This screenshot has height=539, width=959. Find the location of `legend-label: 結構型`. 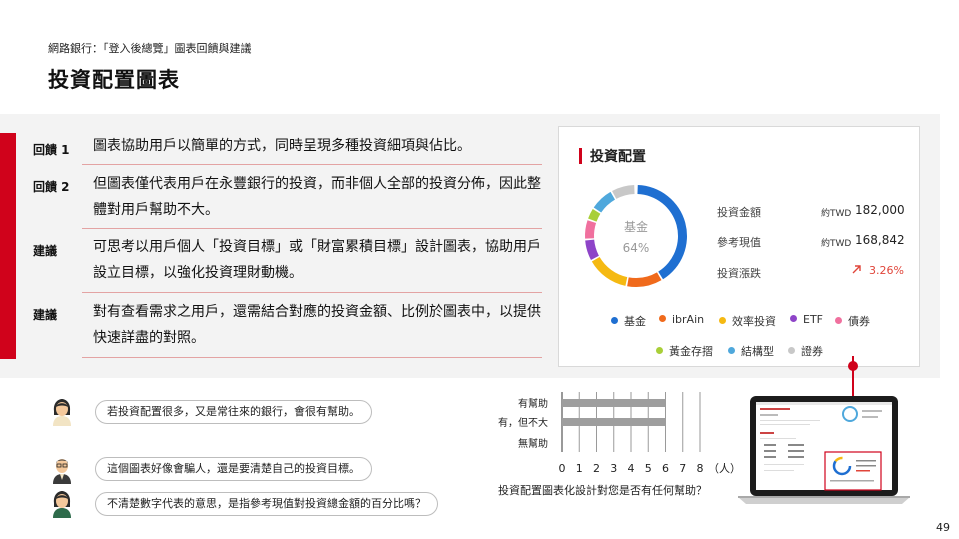

legend-label: 結構型 is located at coordinates (757, 351).